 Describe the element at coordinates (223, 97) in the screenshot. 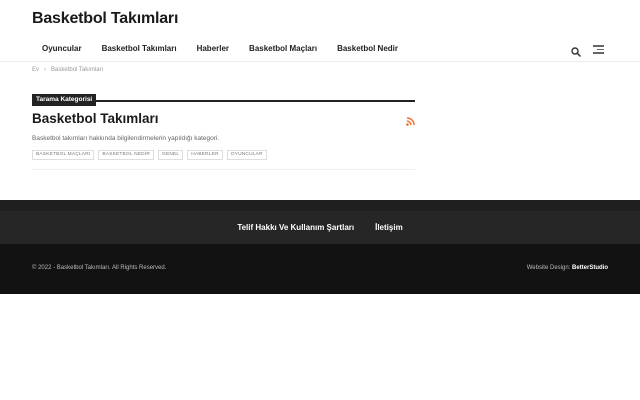

I see `category-heading-bar: Tarama Kategorisi` at that location.